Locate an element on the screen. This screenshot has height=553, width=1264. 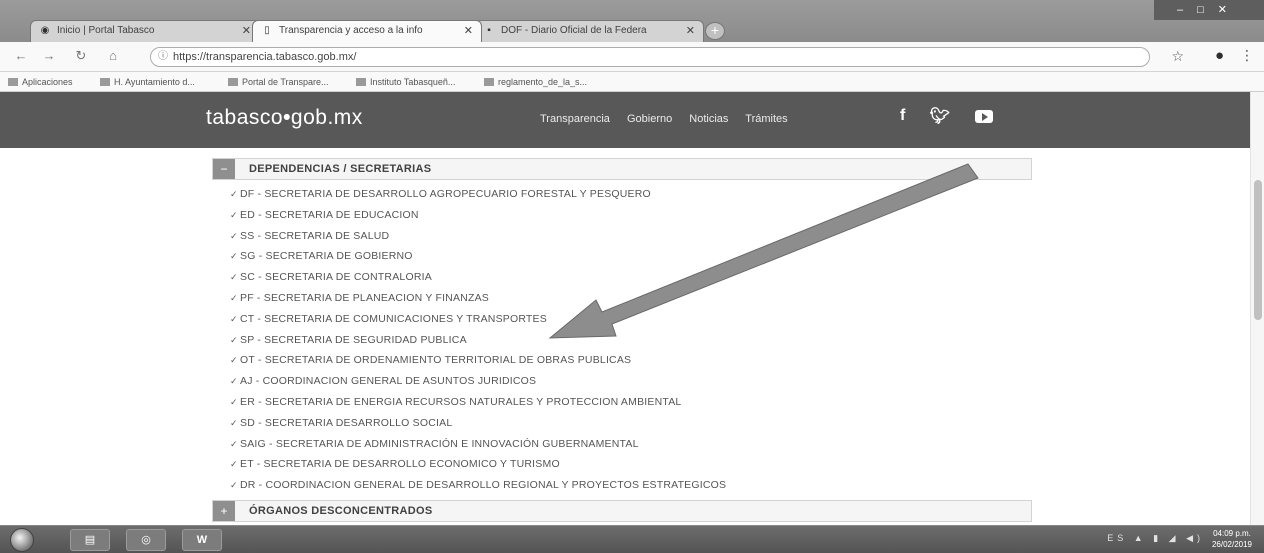
dependency-link: SC - SECRETARIA DE CONTRALORIA is located at coordinates (336, 277).